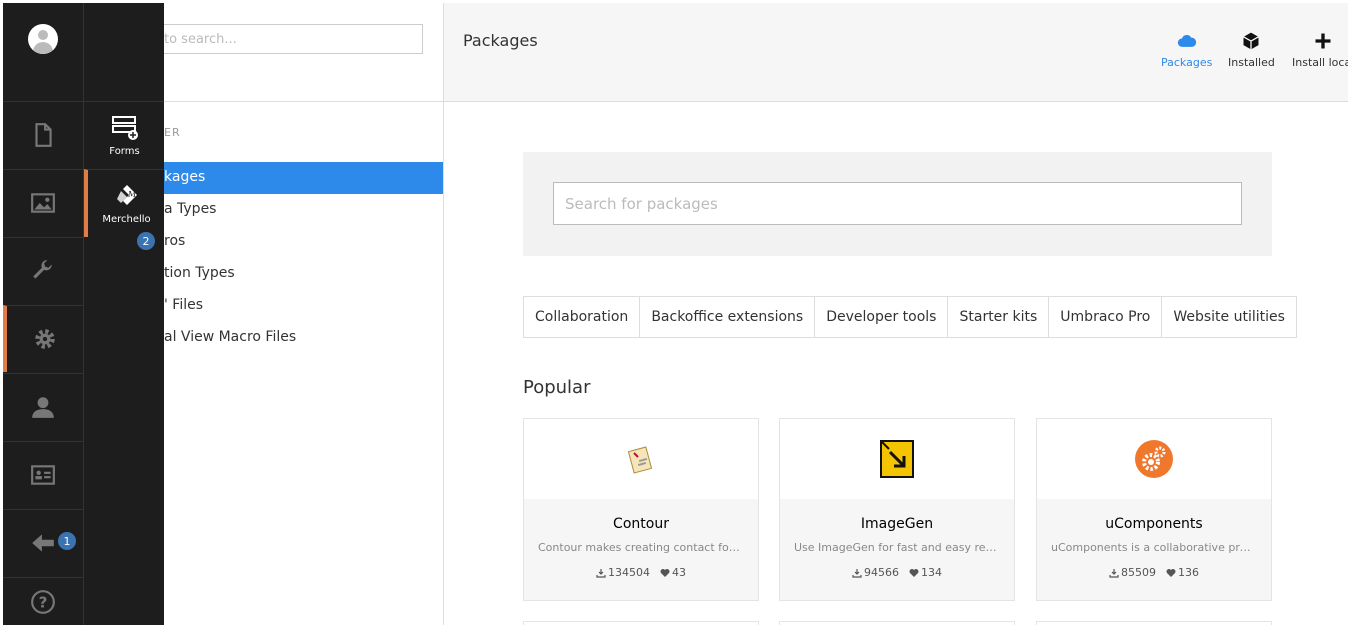  I want to click on users-section-button, so click(43, 406).